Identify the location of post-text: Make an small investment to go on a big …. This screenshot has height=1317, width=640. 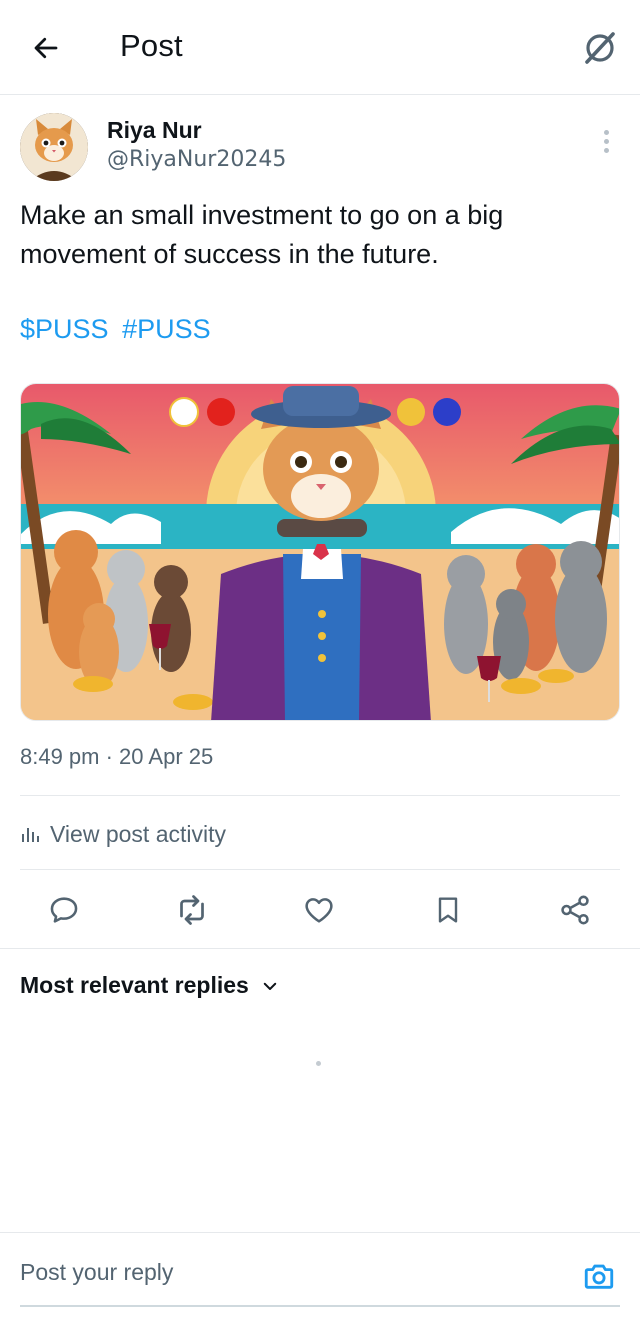
(262, 234).